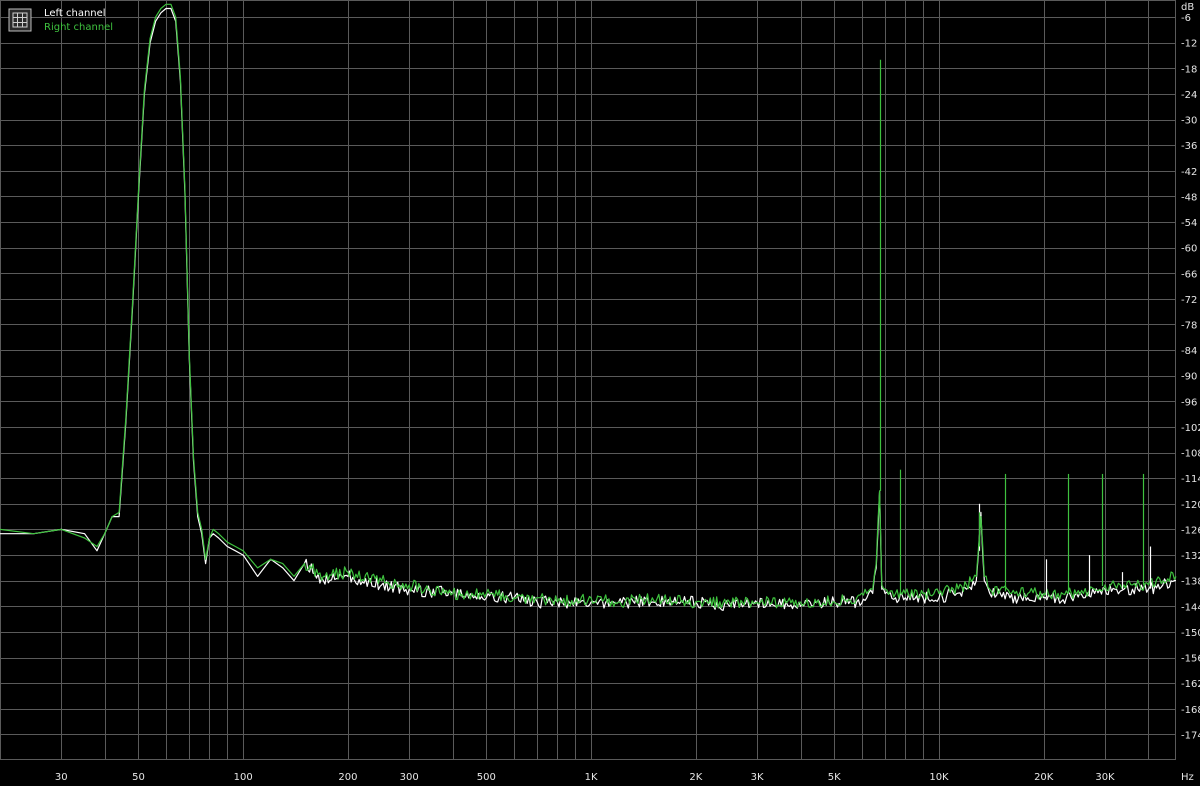  Describe the element at coordinates (75, 13) in the screenshot. I see `legend-left-channel: Left channel` at that location.